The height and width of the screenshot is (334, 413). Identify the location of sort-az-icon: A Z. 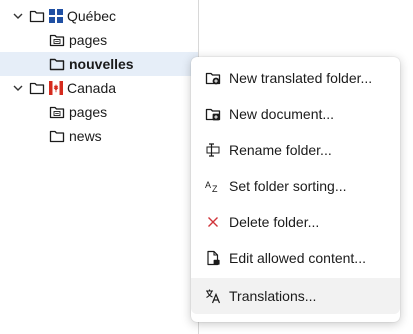
(211, 187).